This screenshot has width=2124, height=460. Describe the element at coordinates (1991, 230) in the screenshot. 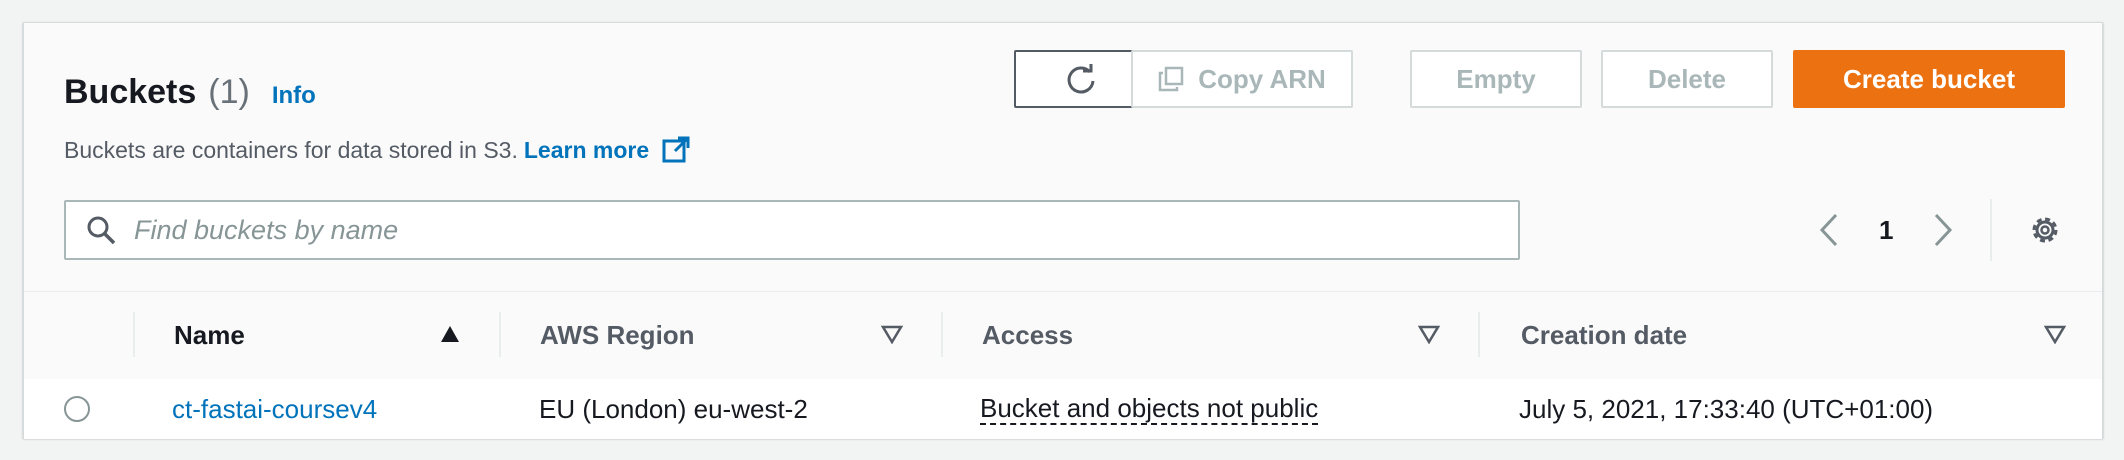

I see `pager-divider` at that location.